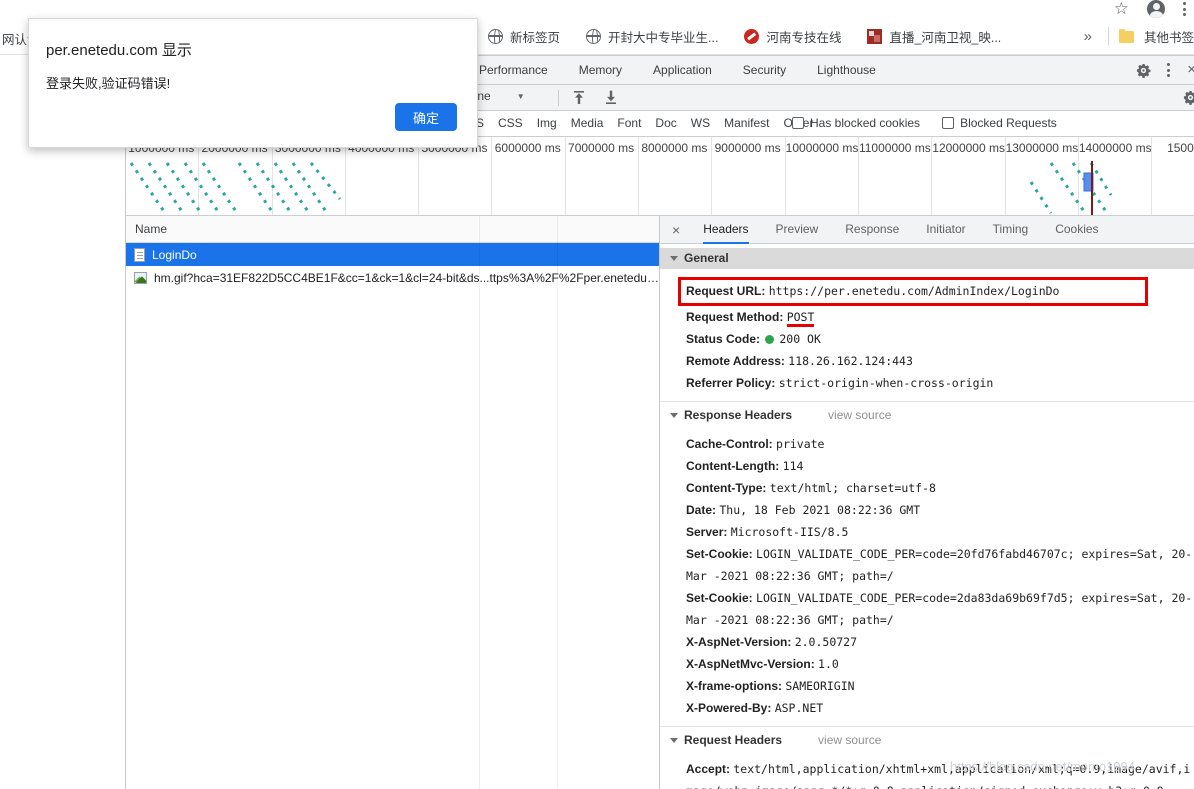 The width and height of the screenshot is (1194, 789). I want to click on header-key: Date:, so click(701, 510).